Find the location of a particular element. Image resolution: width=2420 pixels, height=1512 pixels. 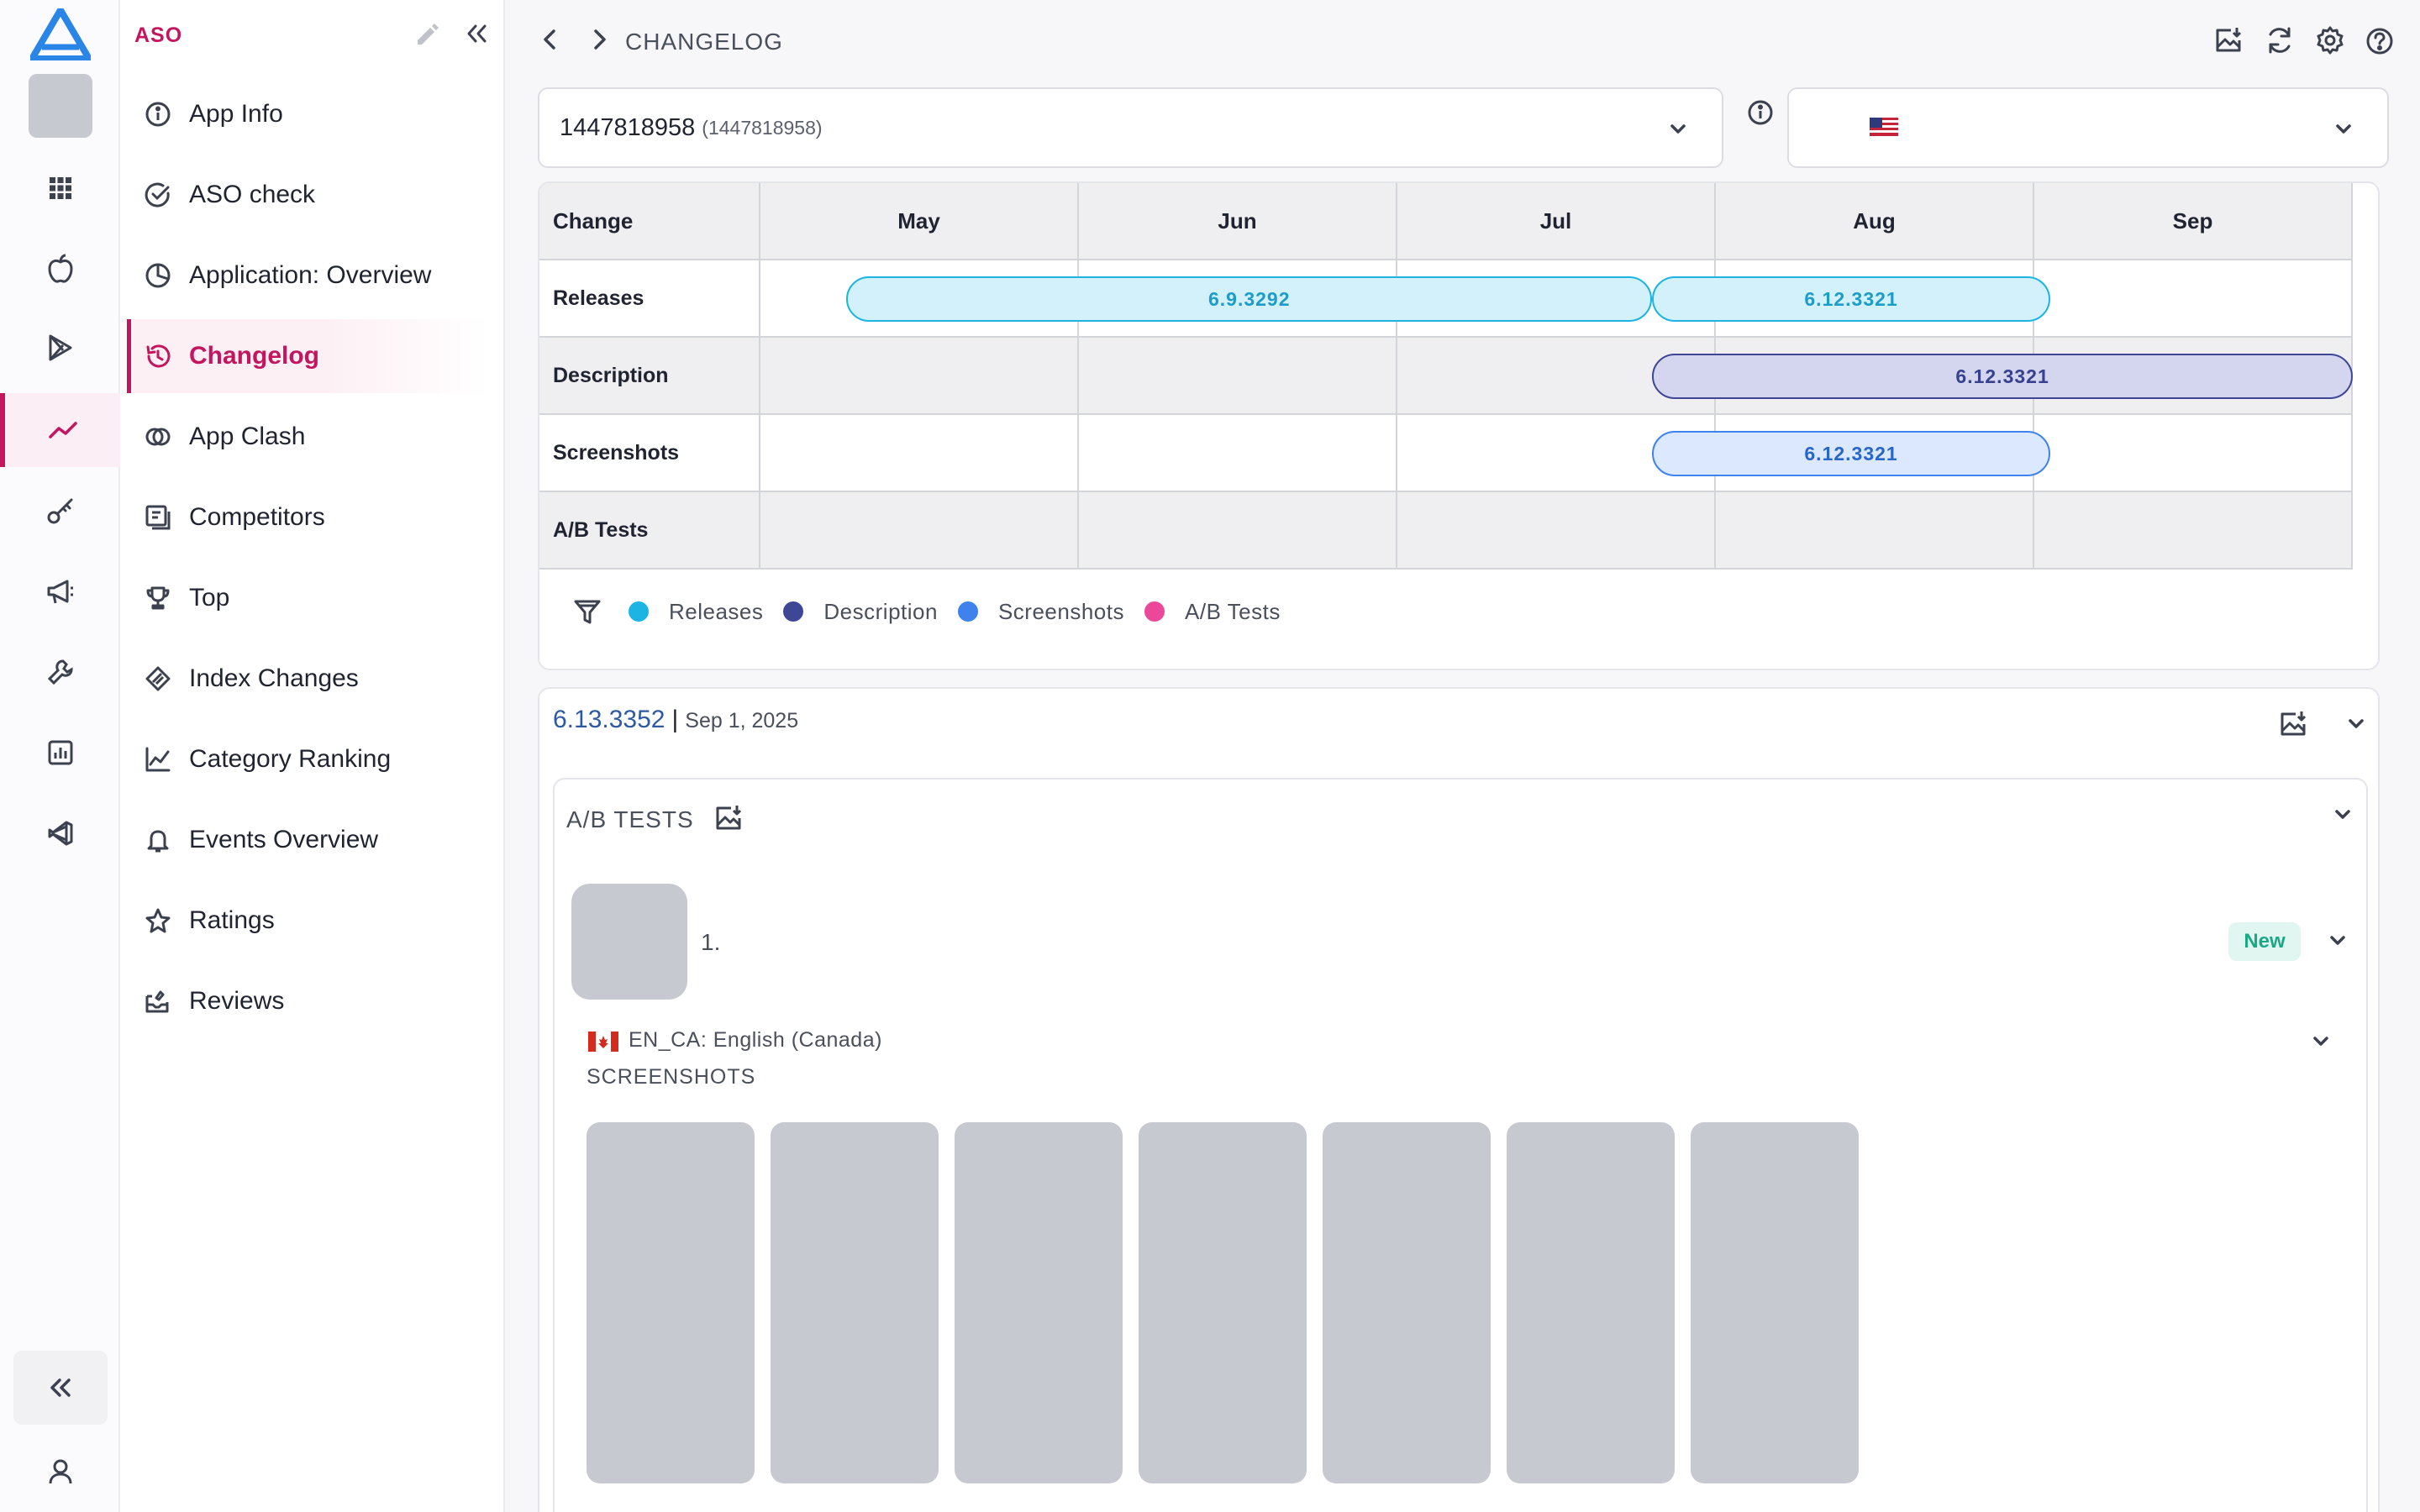

sidebar-item-changelog: Changelog is located at coordinates (307, 356).